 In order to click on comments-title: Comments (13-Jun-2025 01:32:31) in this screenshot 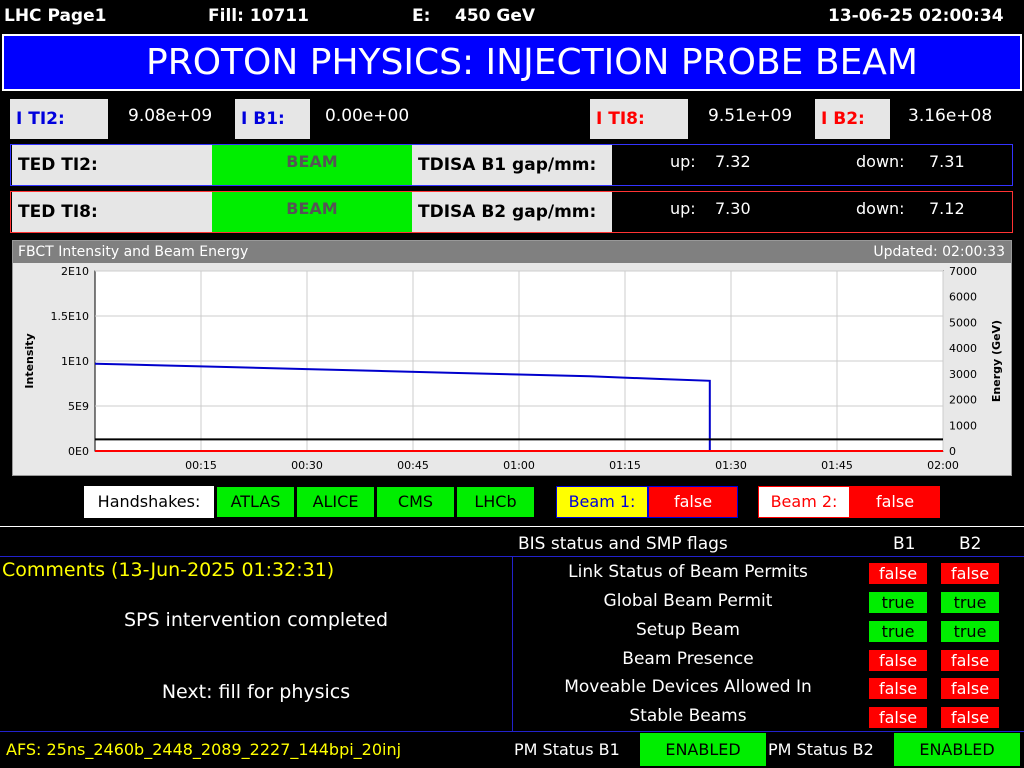, I will do `click(168, 570)`.